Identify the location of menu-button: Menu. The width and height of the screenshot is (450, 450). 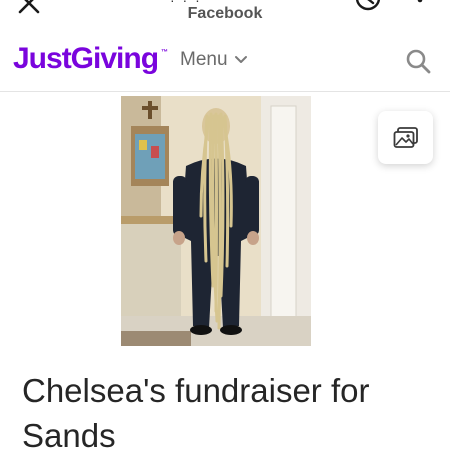
(214, 60).